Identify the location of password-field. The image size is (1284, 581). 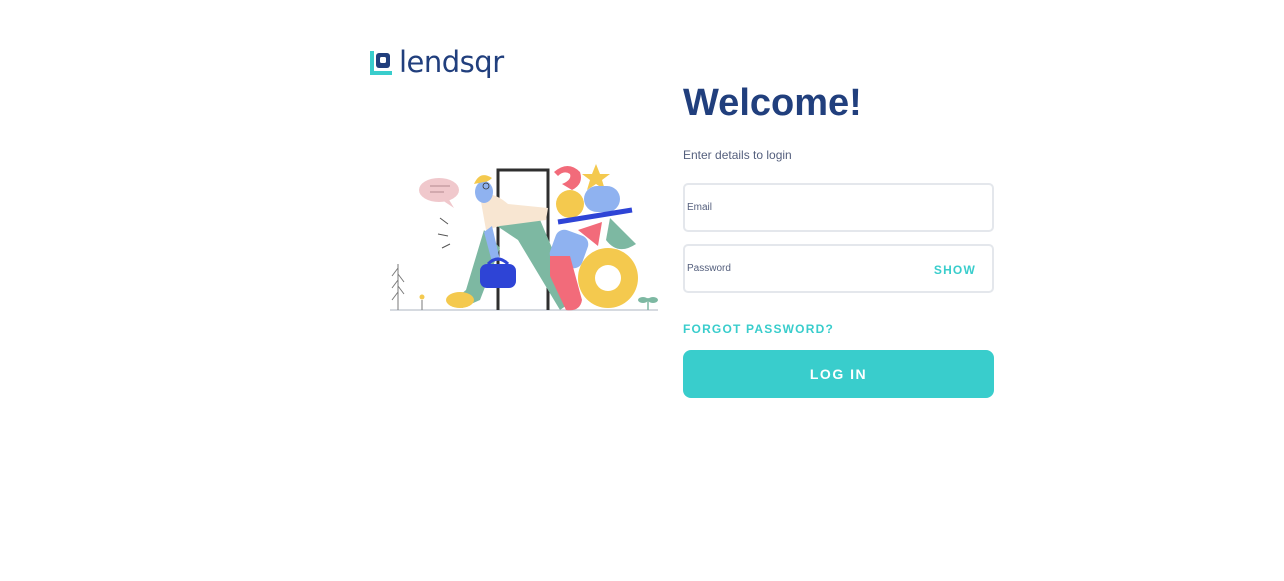
(805, 268).